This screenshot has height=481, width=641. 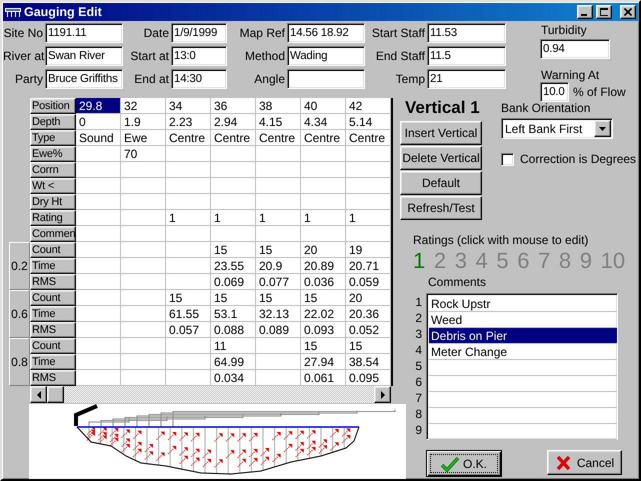 I want to click on dropdown-button, so click(x=602, y=128).